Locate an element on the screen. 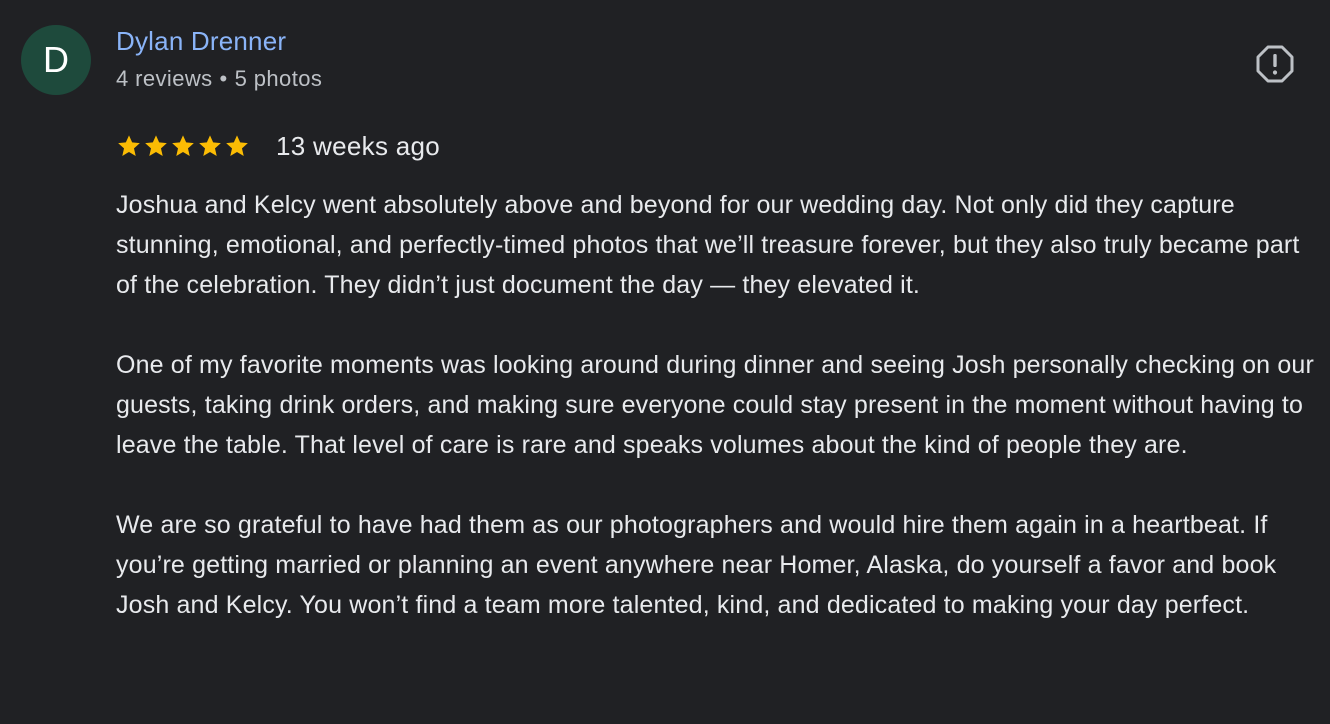 The height and width of the screenshot is (724, 1330). review-date: 13 weeks ago is located at coordinates (358, 145).